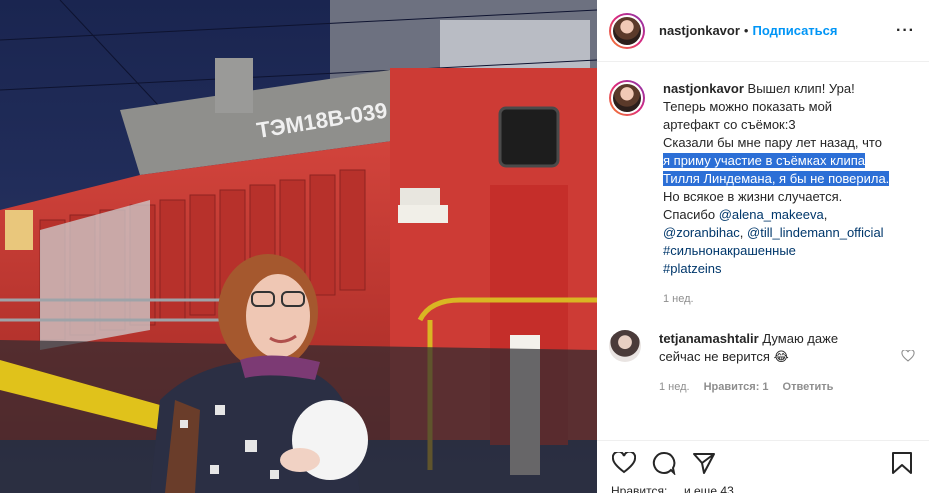 The image size is (929, 493). What do you see at coordinates (704, 463) in the screenshot?
I see `share-icon` at bounding box center [704, 463].